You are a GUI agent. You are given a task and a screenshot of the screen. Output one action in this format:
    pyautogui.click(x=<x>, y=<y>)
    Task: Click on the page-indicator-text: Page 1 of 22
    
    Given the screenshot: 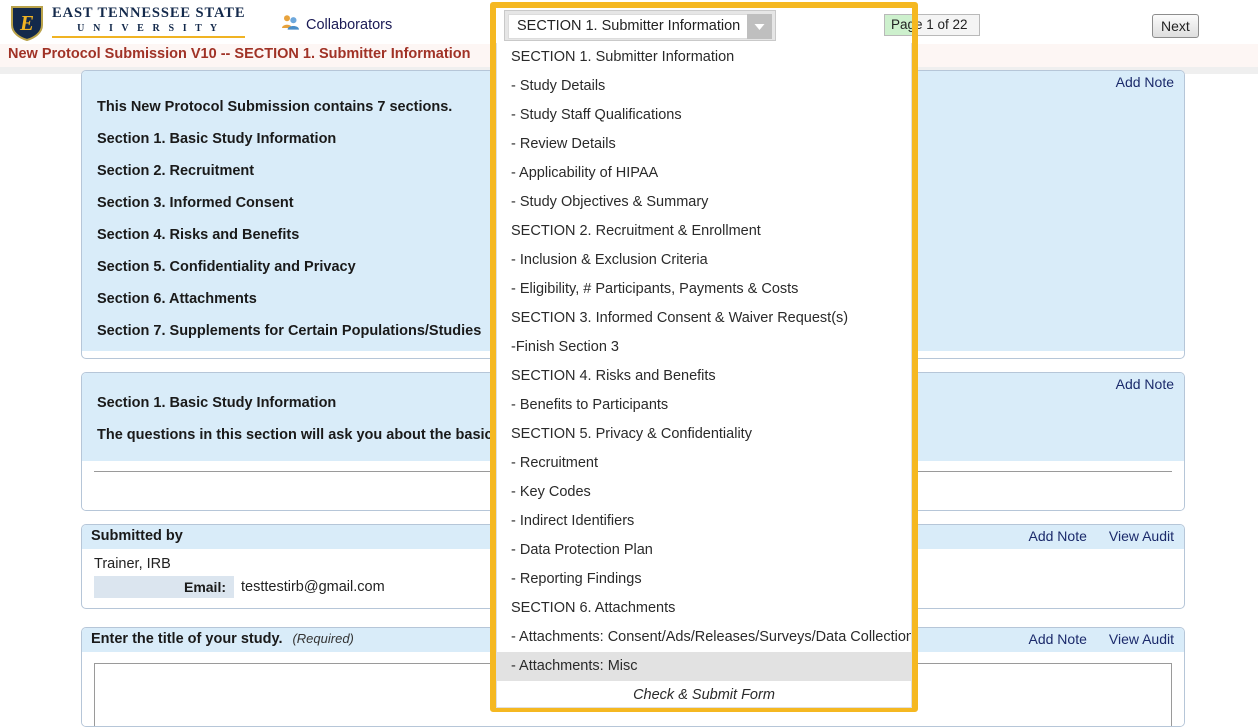 What is the action you would take?
    pyautogui.click(x=929, y=24)
    